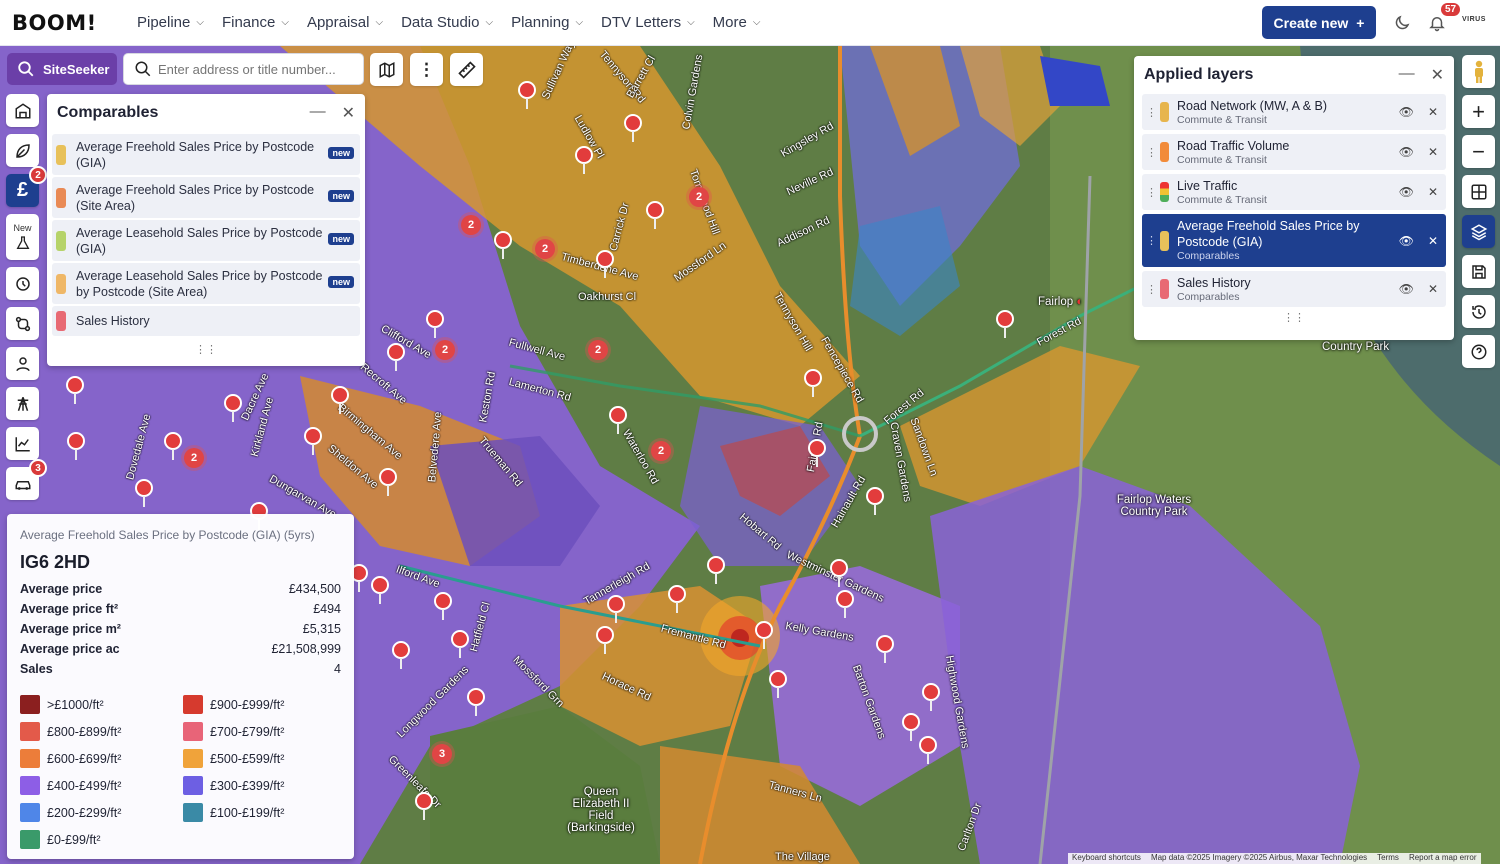  Describe the element at coordinates (62, 69) in the screenshot. I see `siteseeker-button: SiteSeeker` at that location.